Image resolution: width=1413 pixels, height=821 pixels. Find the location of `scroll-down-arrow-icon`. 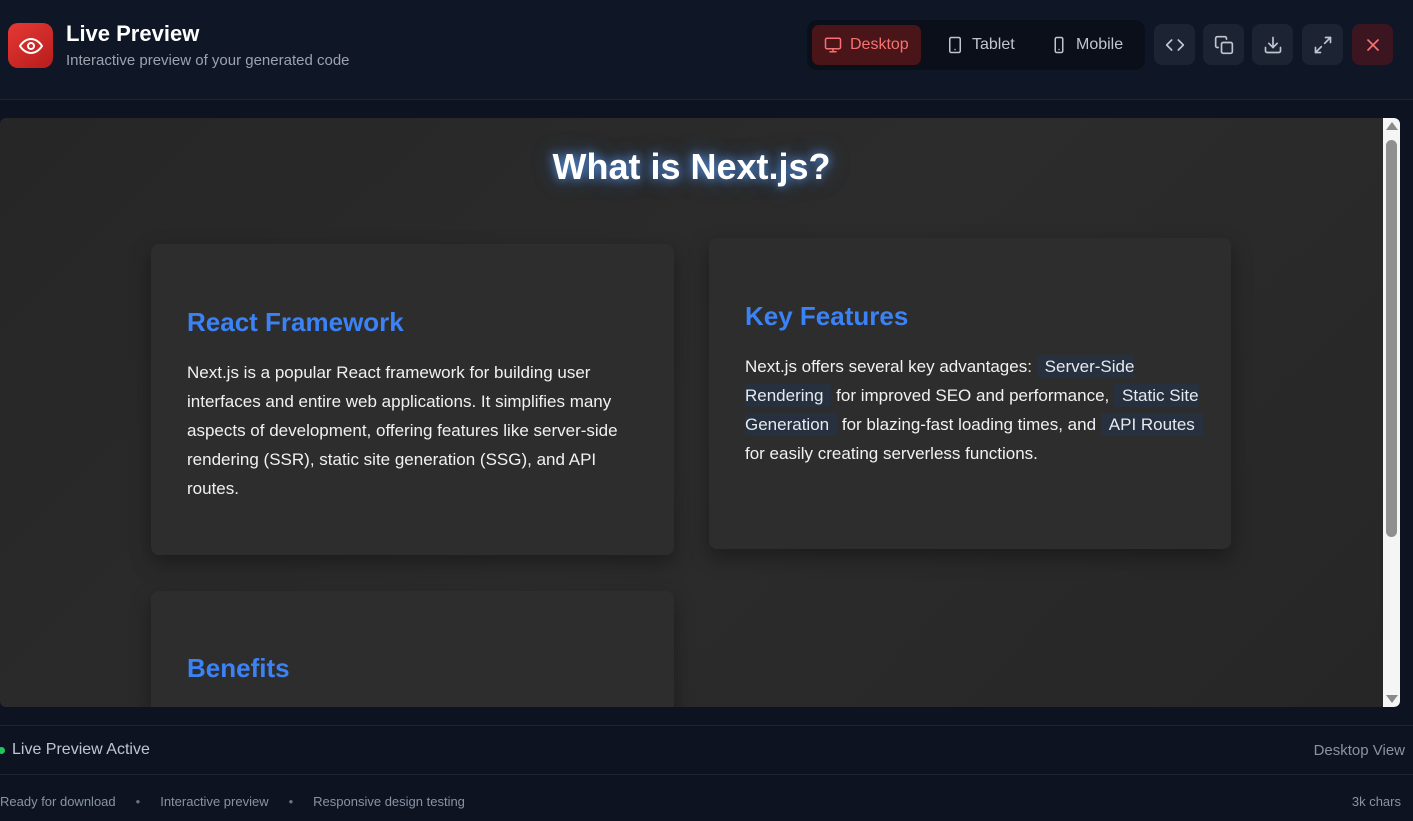

scroll-down-arrow-icon is located at coordinates (1392, 699).